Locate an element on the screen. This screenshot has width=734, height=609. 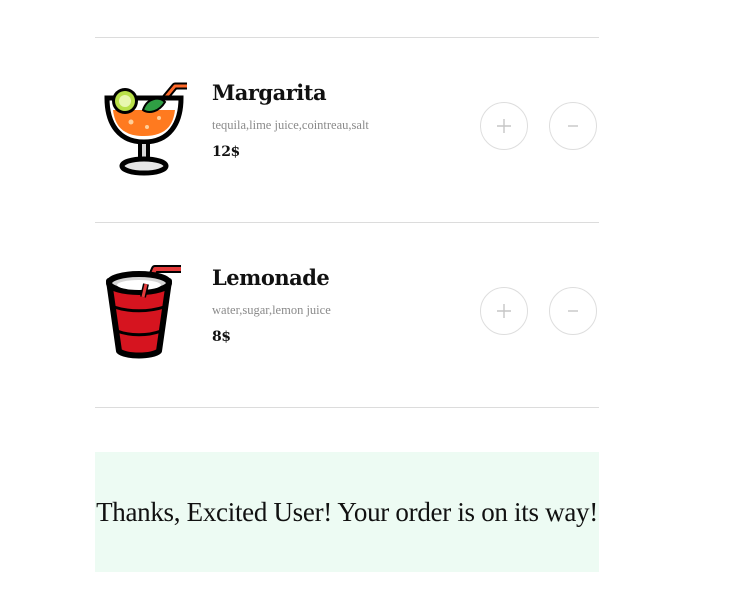
remove-lemonade-button is located at coordinates (573, 311).